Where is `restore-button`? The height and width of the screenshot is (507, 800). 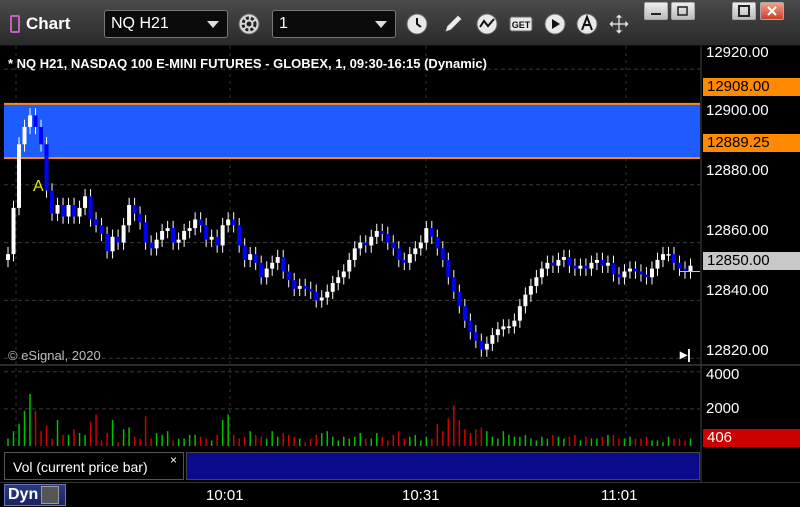 restore-button is located at coordinates (683, 11).